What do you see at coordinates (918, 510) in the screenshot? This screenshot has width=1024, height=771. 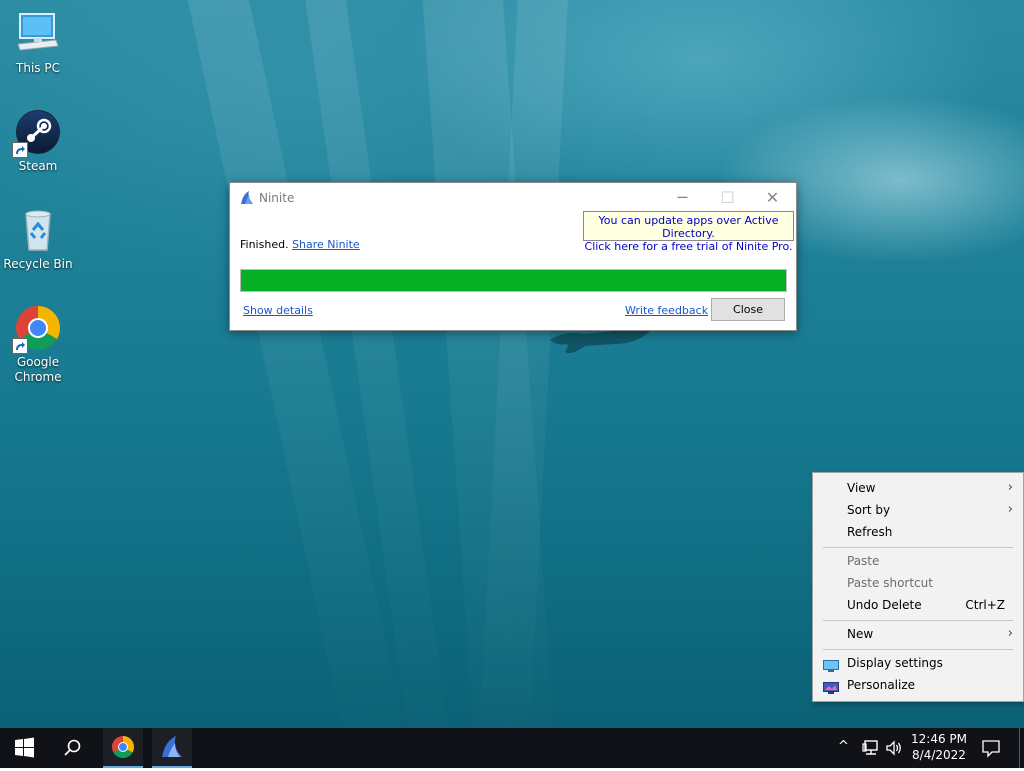 I see `menu-item-sort-by: Sort by ›` at bounding box center [918, 510].